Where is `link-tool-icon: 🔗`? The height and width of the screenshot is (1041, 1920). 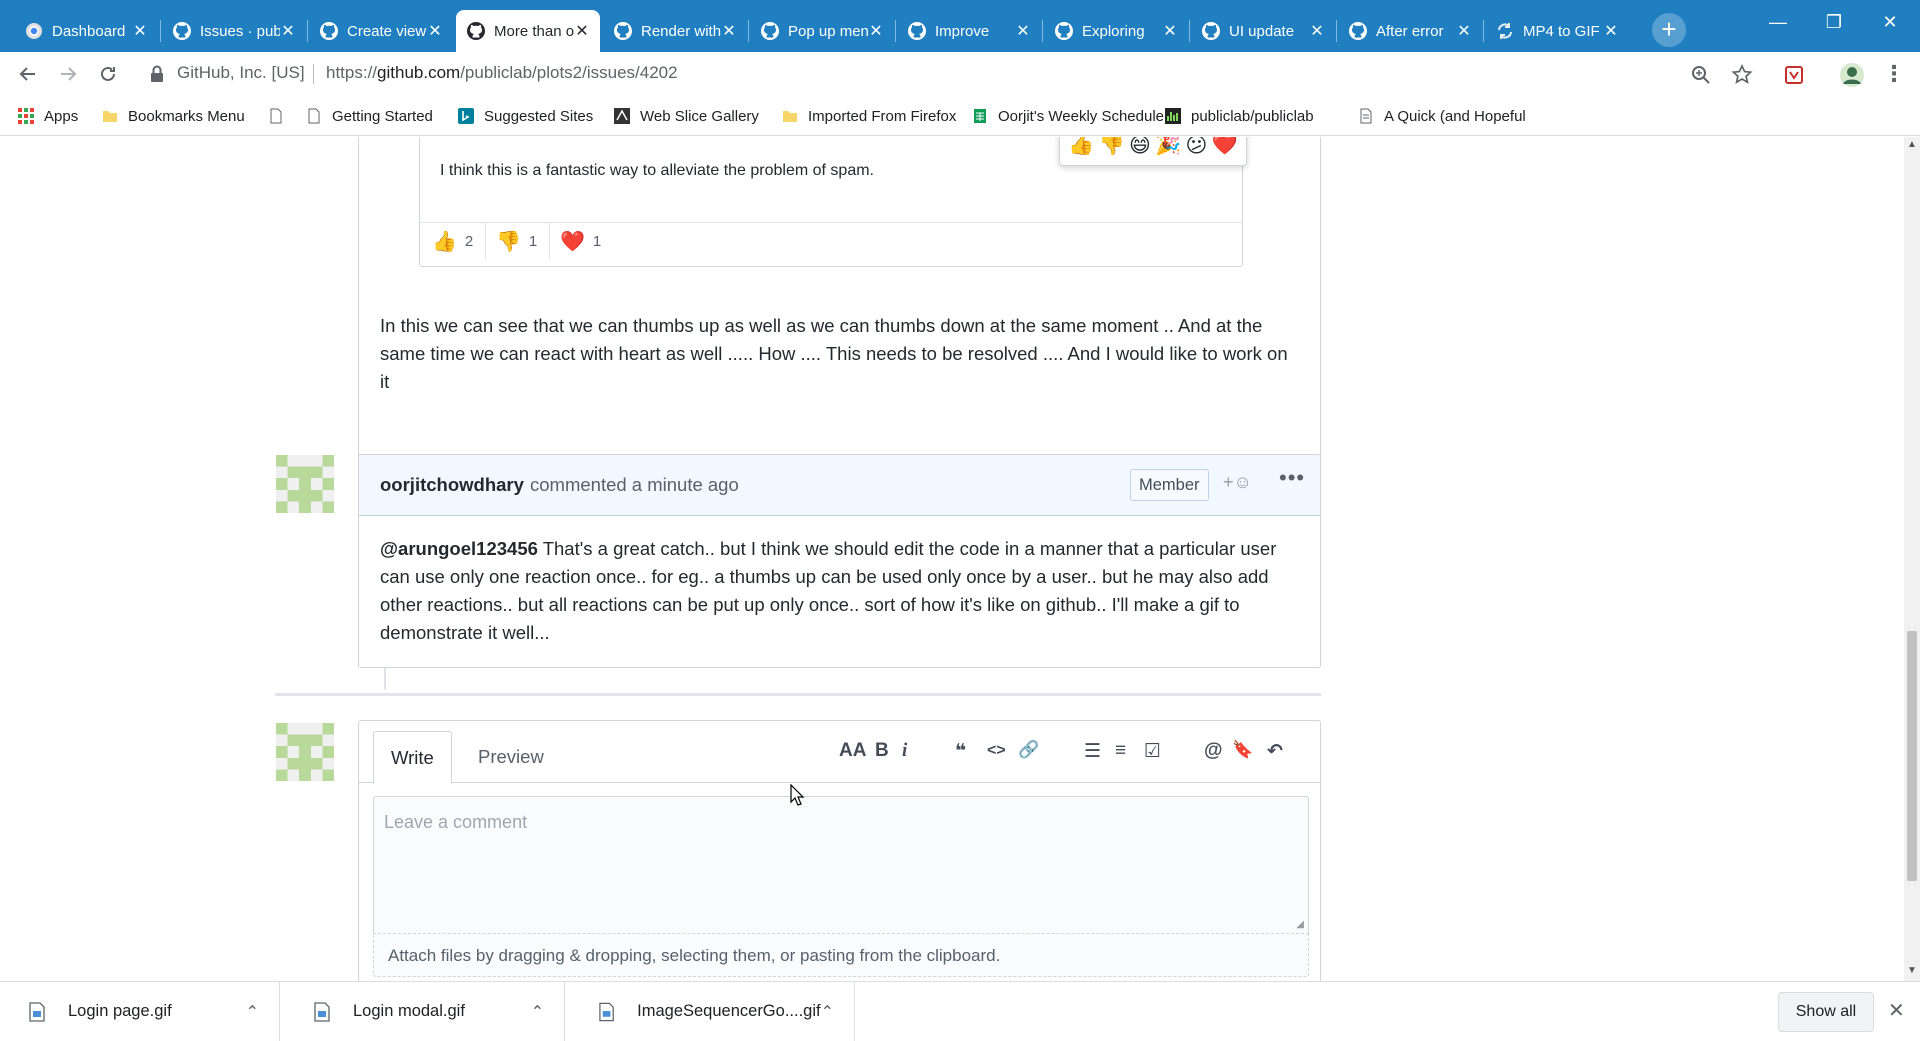 link-tool-icon: 🔗 is located at coordinates (1028, 750).